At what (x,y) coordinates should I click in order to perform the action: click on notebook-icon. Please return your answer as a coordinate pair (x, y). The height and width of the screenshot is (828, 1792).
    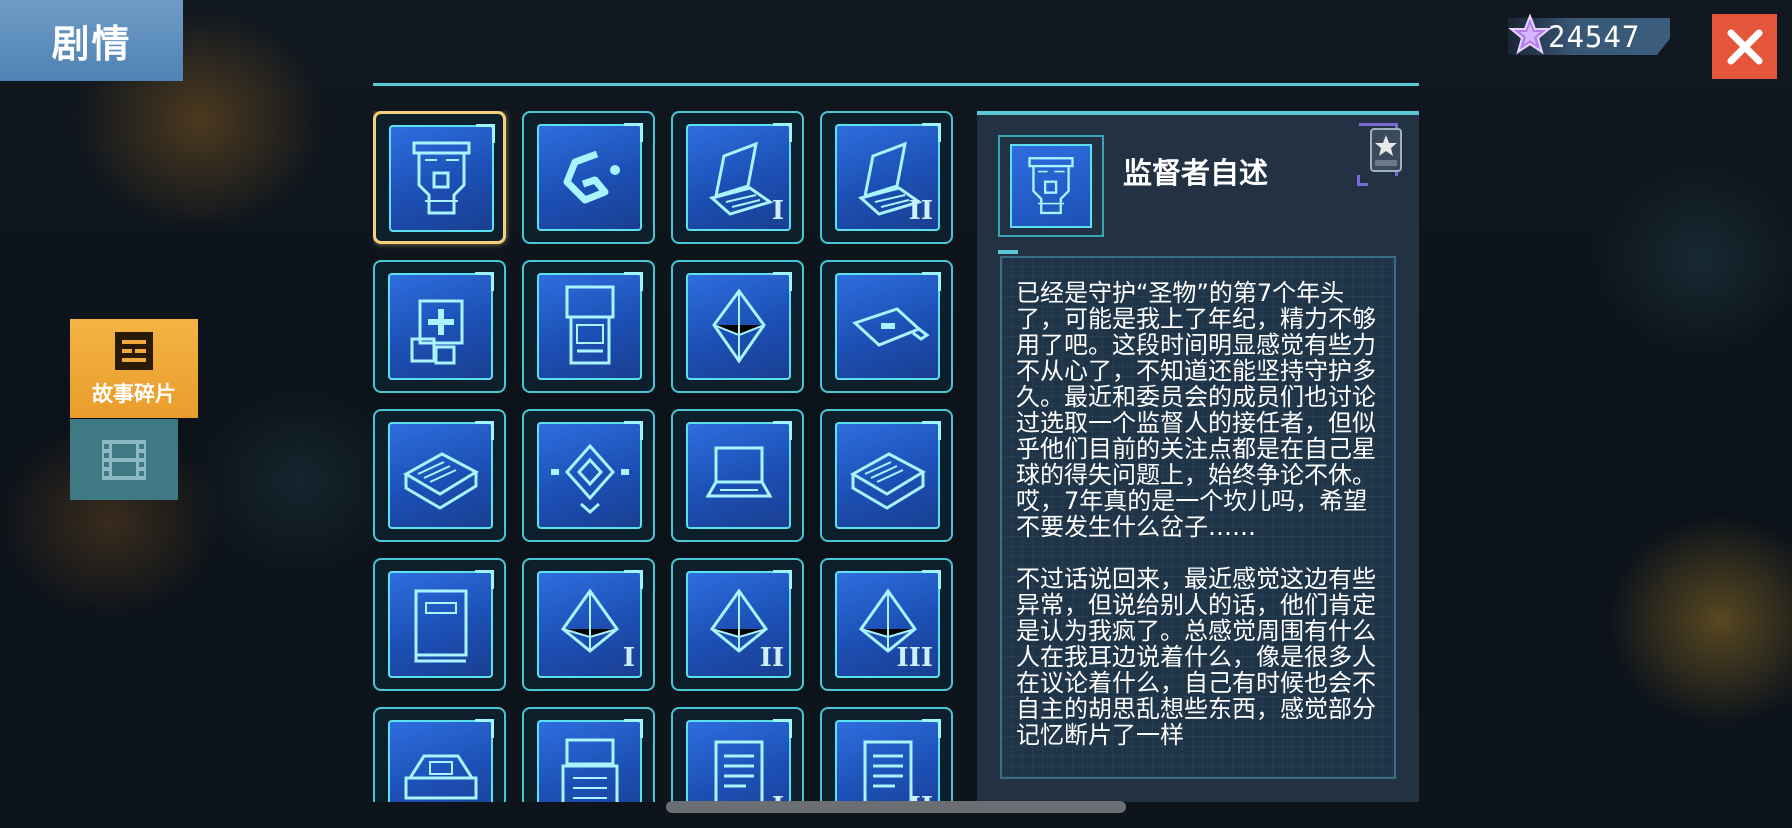
    Looking at the image, I should click on (441, 626).